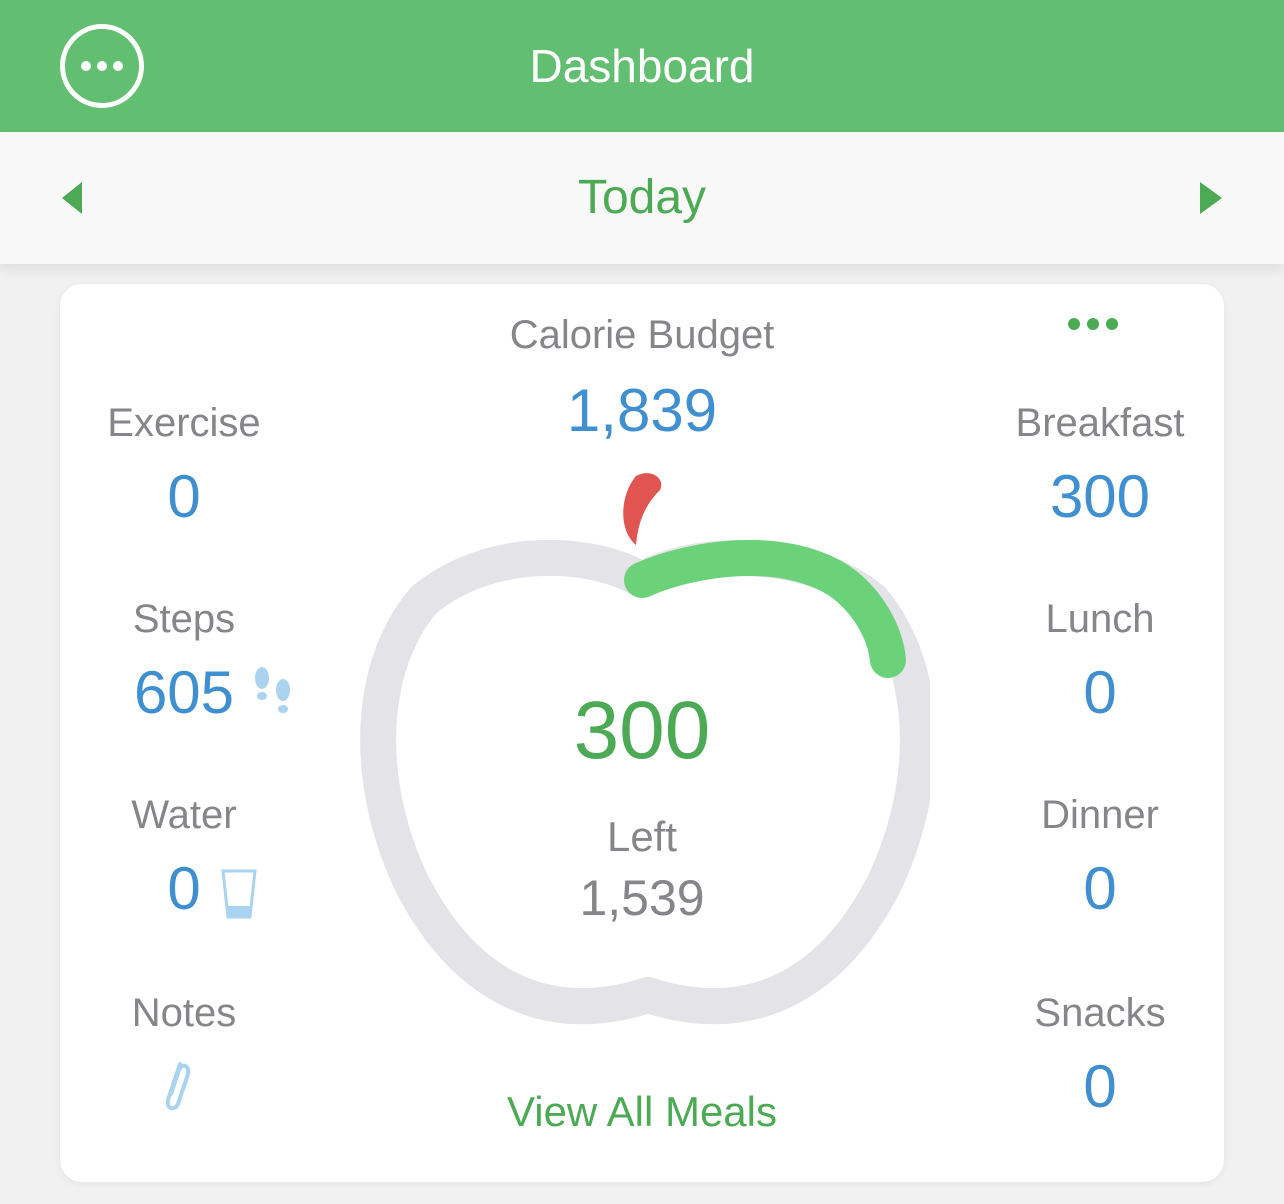  What do you see at coordinates (1100, 619) in the screenshot?
I see `lunch-label: Lunch` at bounding box center [1100, 619].